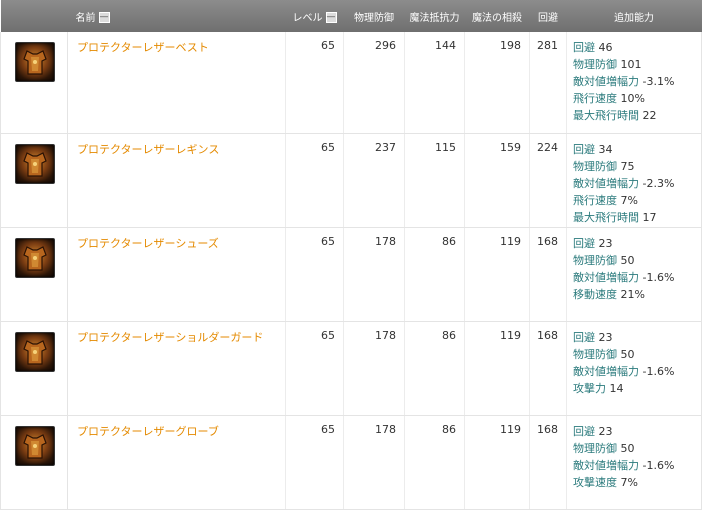  Describe the element at coordinates (374, 83) in the screenshot. I see `phys-def-cell: 296` at that location.